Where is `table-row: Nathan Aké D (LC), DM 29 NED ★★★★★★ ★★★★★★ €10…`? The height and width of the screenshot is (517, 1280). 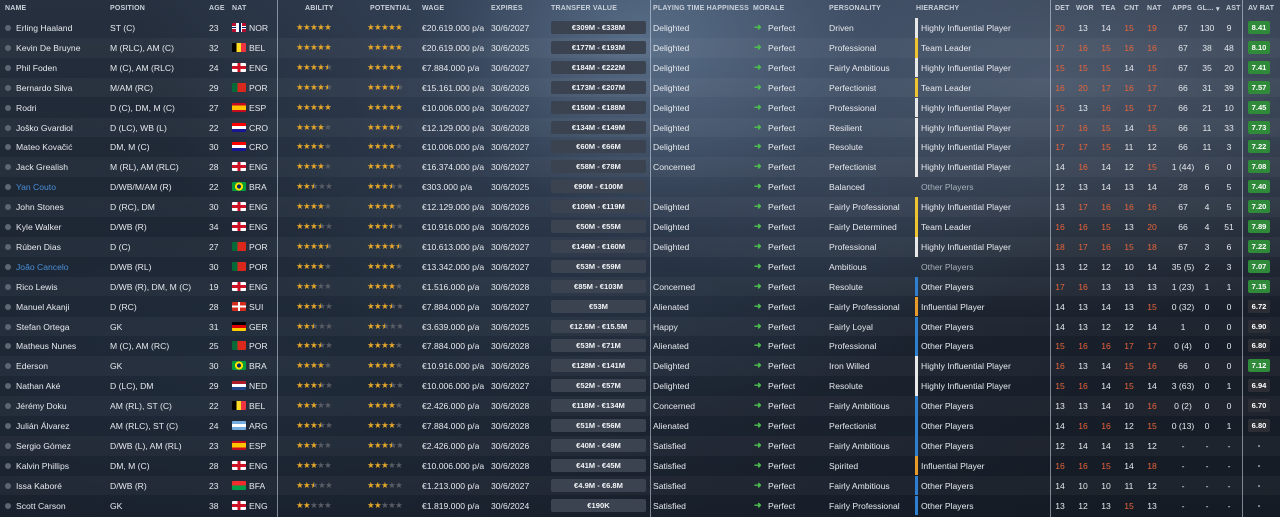
table-row: Nathan Aké D (LC), DM 29 NED ★★★★★★ ★★★★★★ €10… is located at coordinates (640, 386).